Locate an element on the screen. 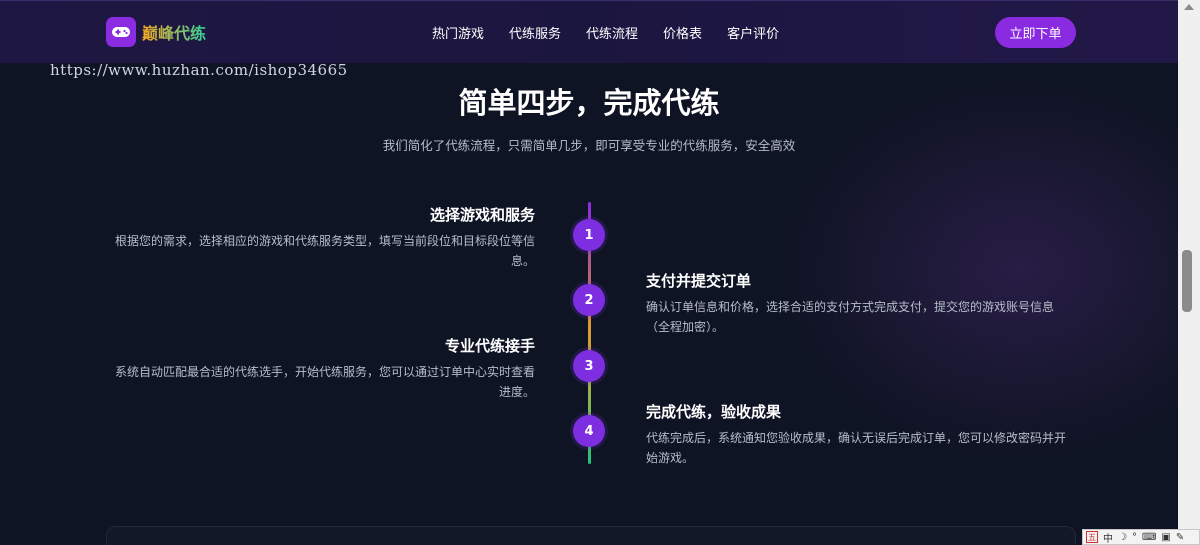  step-desc: 根据您的需求，选择相应的游戏和代练服务类型，填写当前段位和目标段位等信息。 is located at coordinates (324, 251).